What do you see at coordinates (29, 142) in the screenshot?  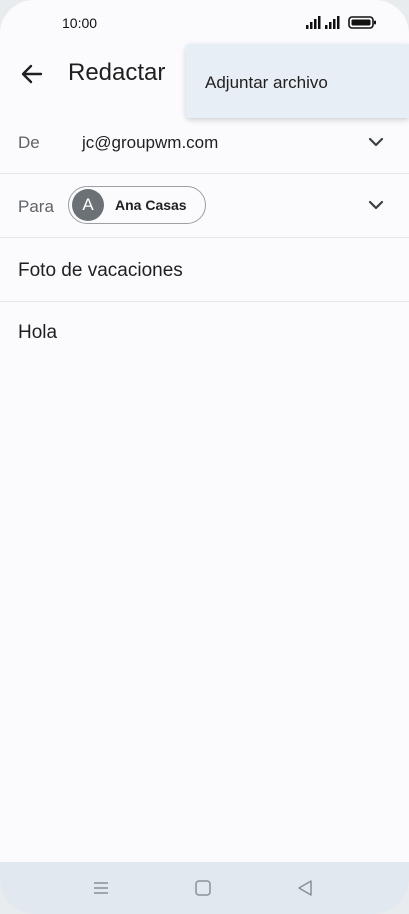 I see `from-label: De` at bounding box center [29, 142].